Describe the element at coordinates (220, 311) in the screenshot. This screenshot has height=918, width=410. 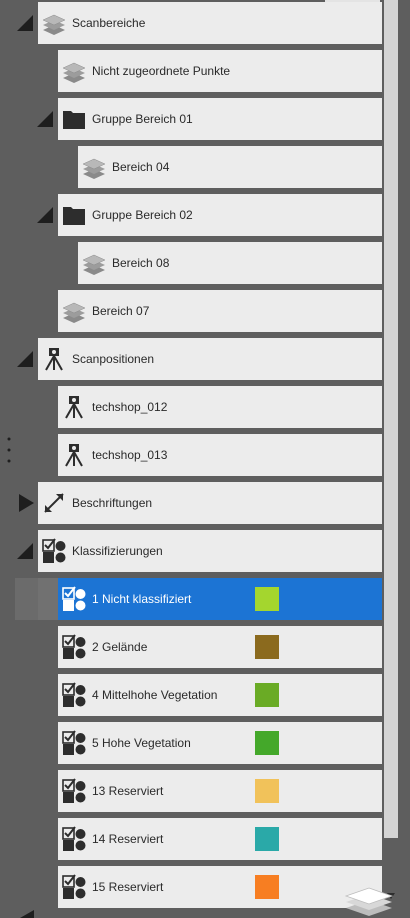
I see `tree-item-bereich-07: Bereich 07` at that location.